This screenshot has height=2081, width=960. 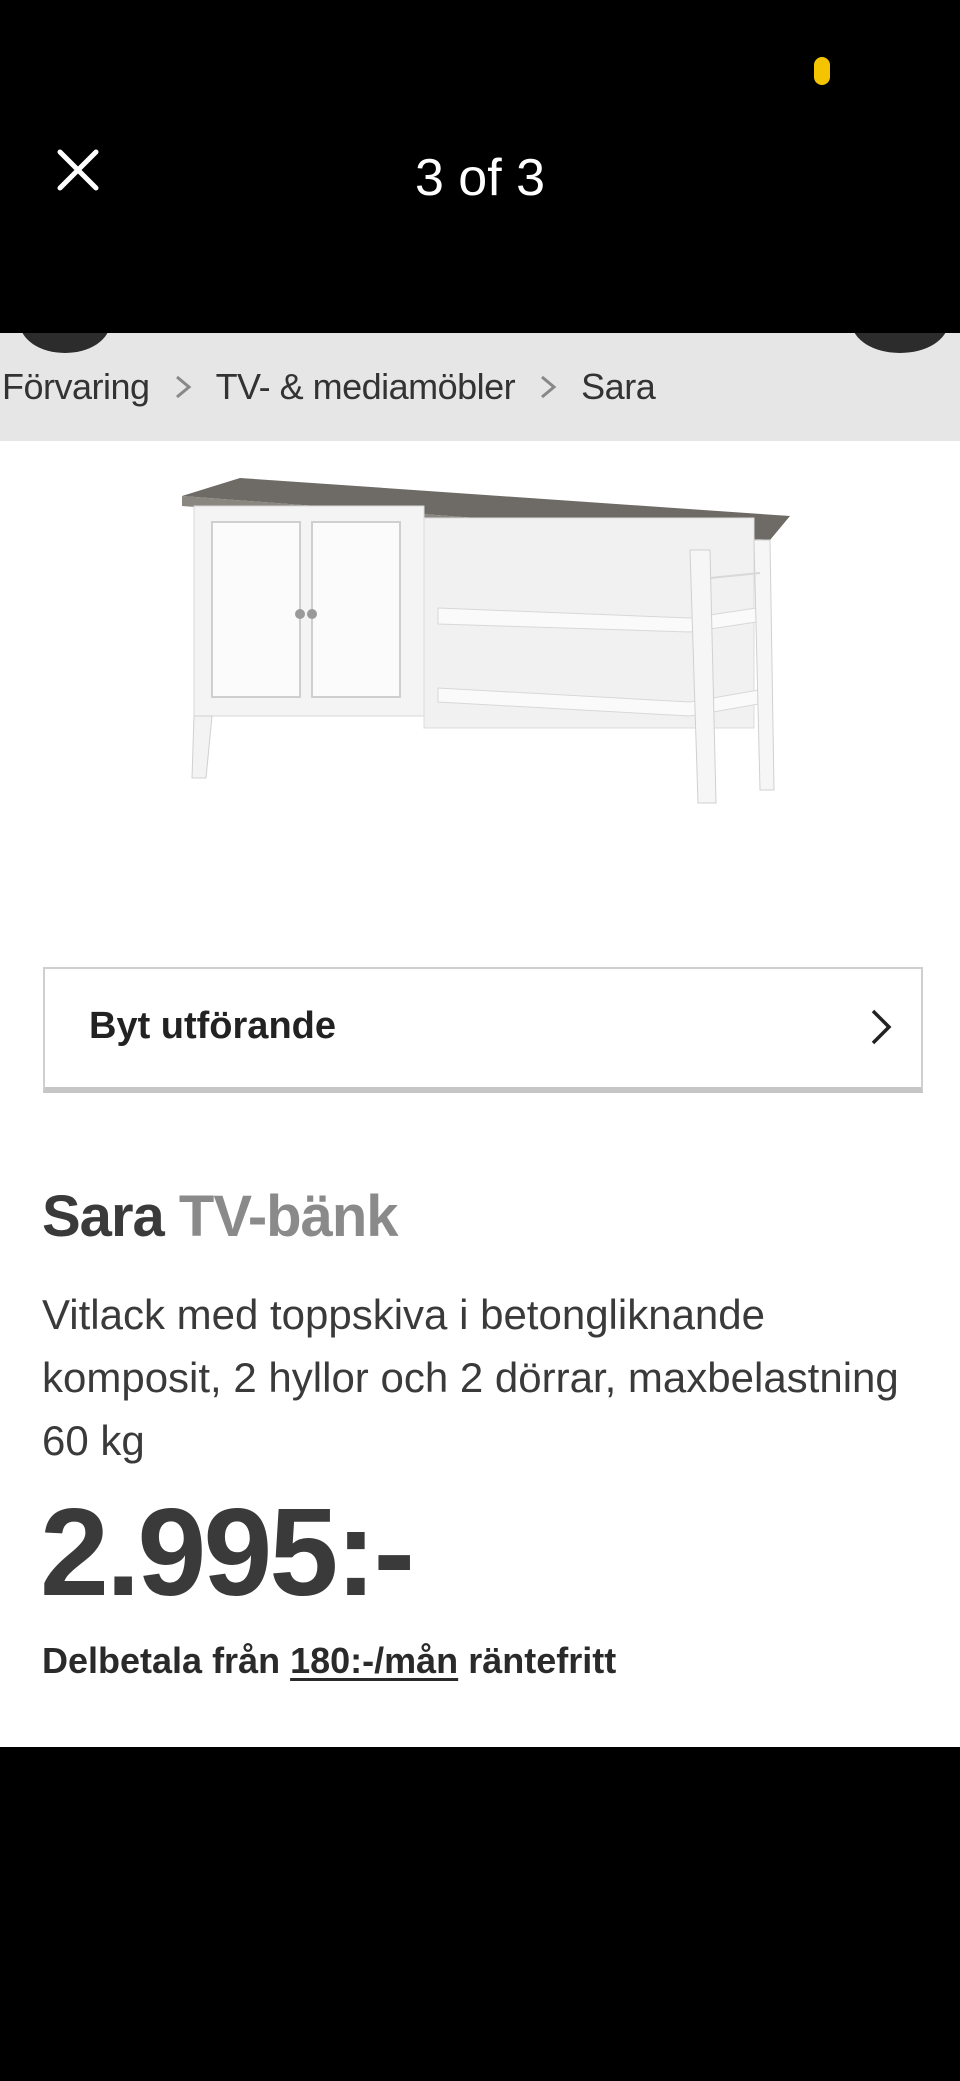 I want to click on breadcrumb-item: TV- & mediamöbler, so click(x=366, y=387).